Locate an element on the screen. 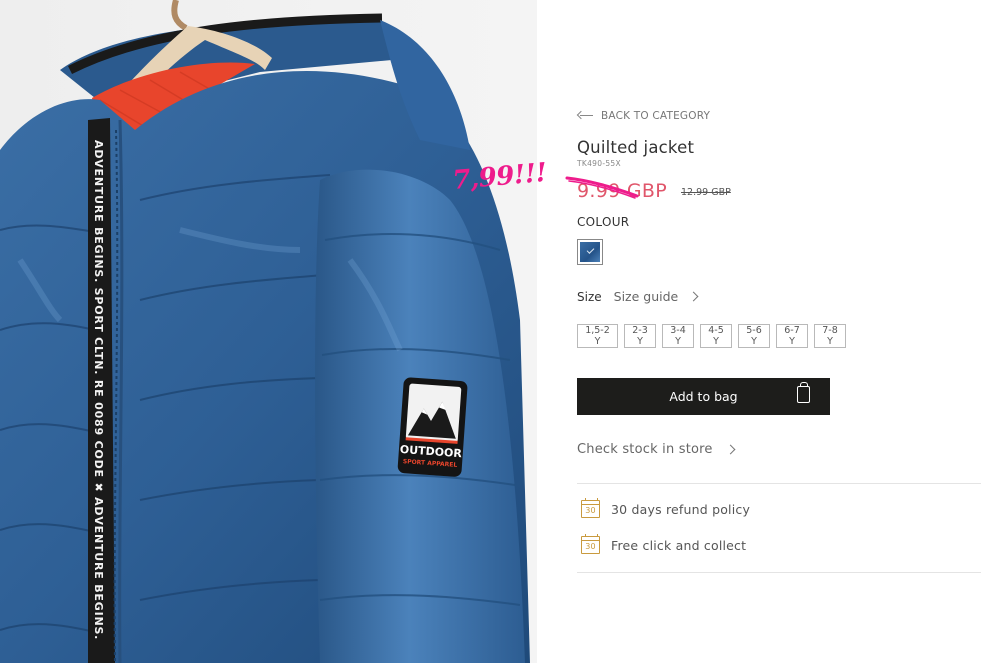 This screenshot has height=663, width=981. check-stock-link: Check stock in store is located at coordinates (656, 449).